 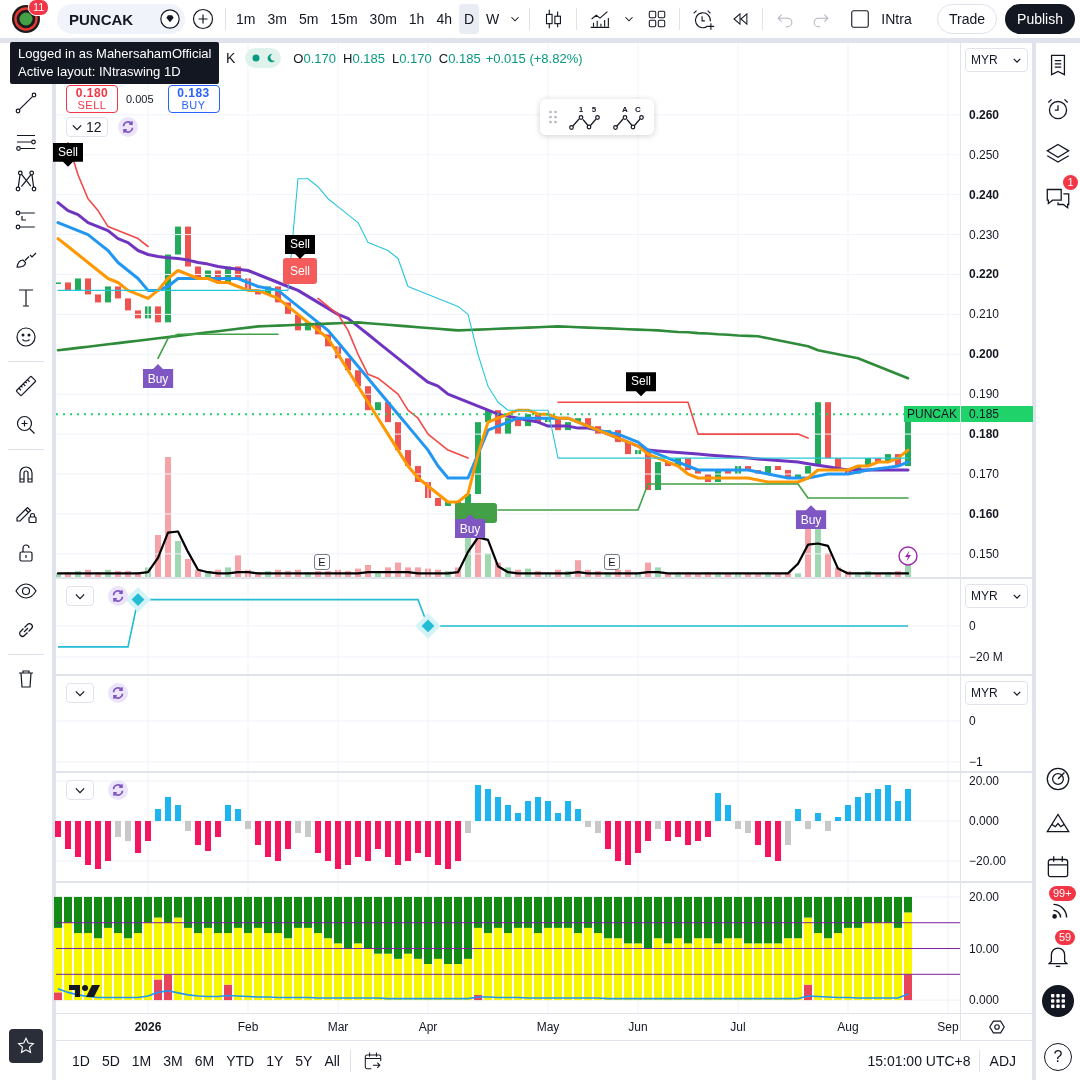 I want to click on range-button: 1D, so click(x=81, y=1060).